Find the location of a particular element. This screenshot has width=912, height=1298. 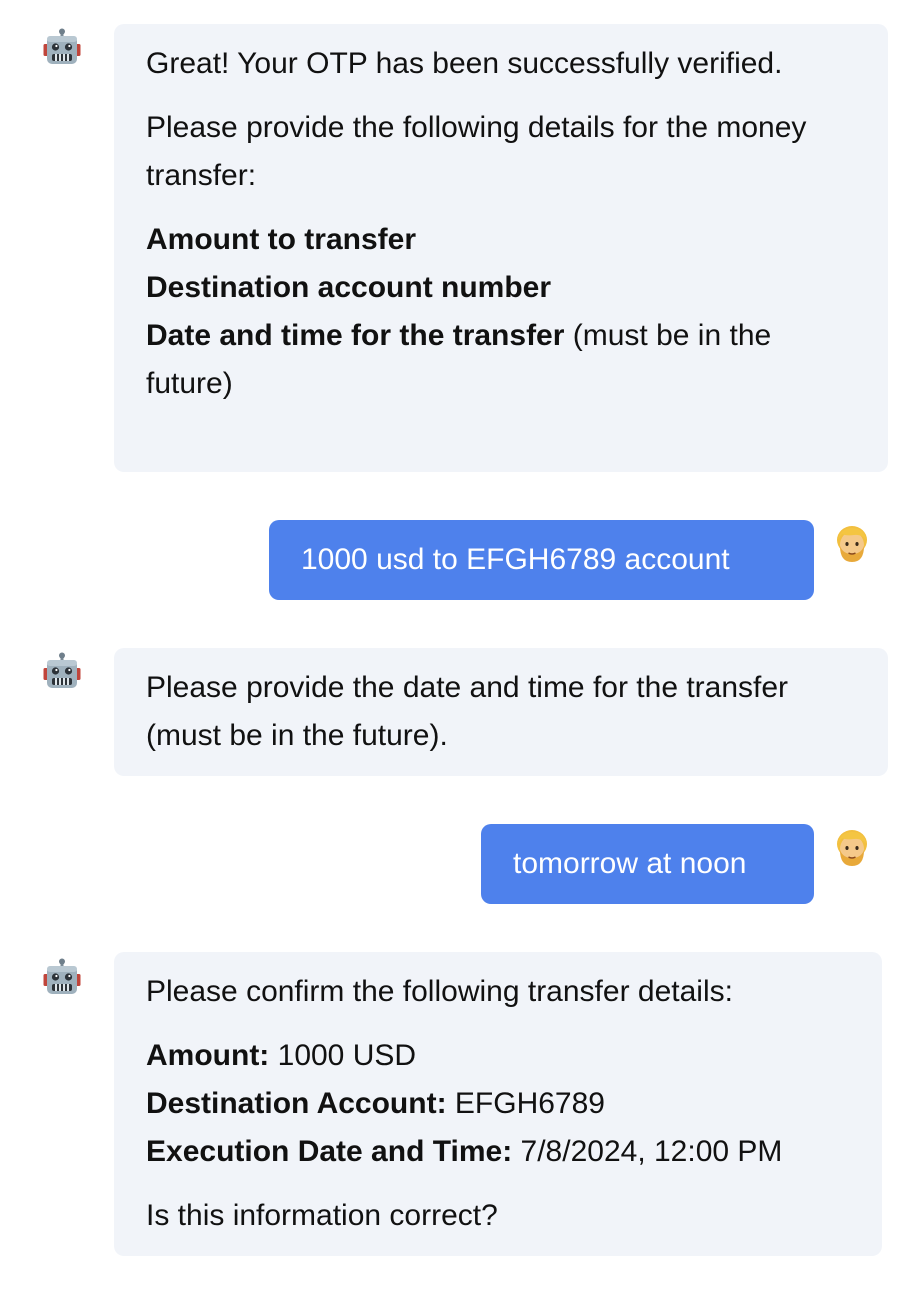

detail-label: Amount: is located at coordinates (208, 1055).